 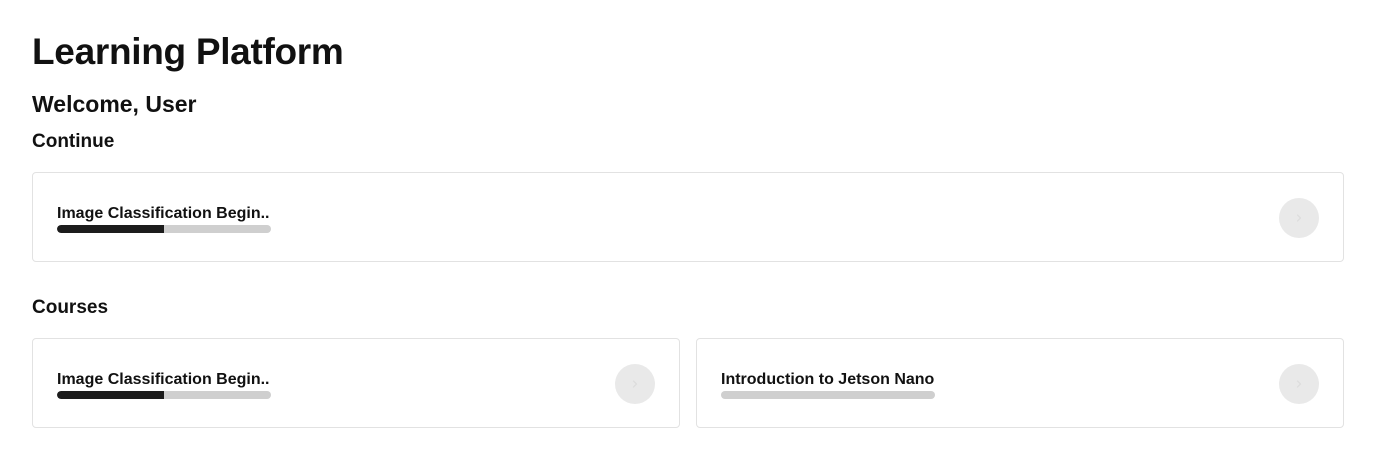 I want to click on course-card: Introduction to Jetson Nano, so click(x=1020, y=383).